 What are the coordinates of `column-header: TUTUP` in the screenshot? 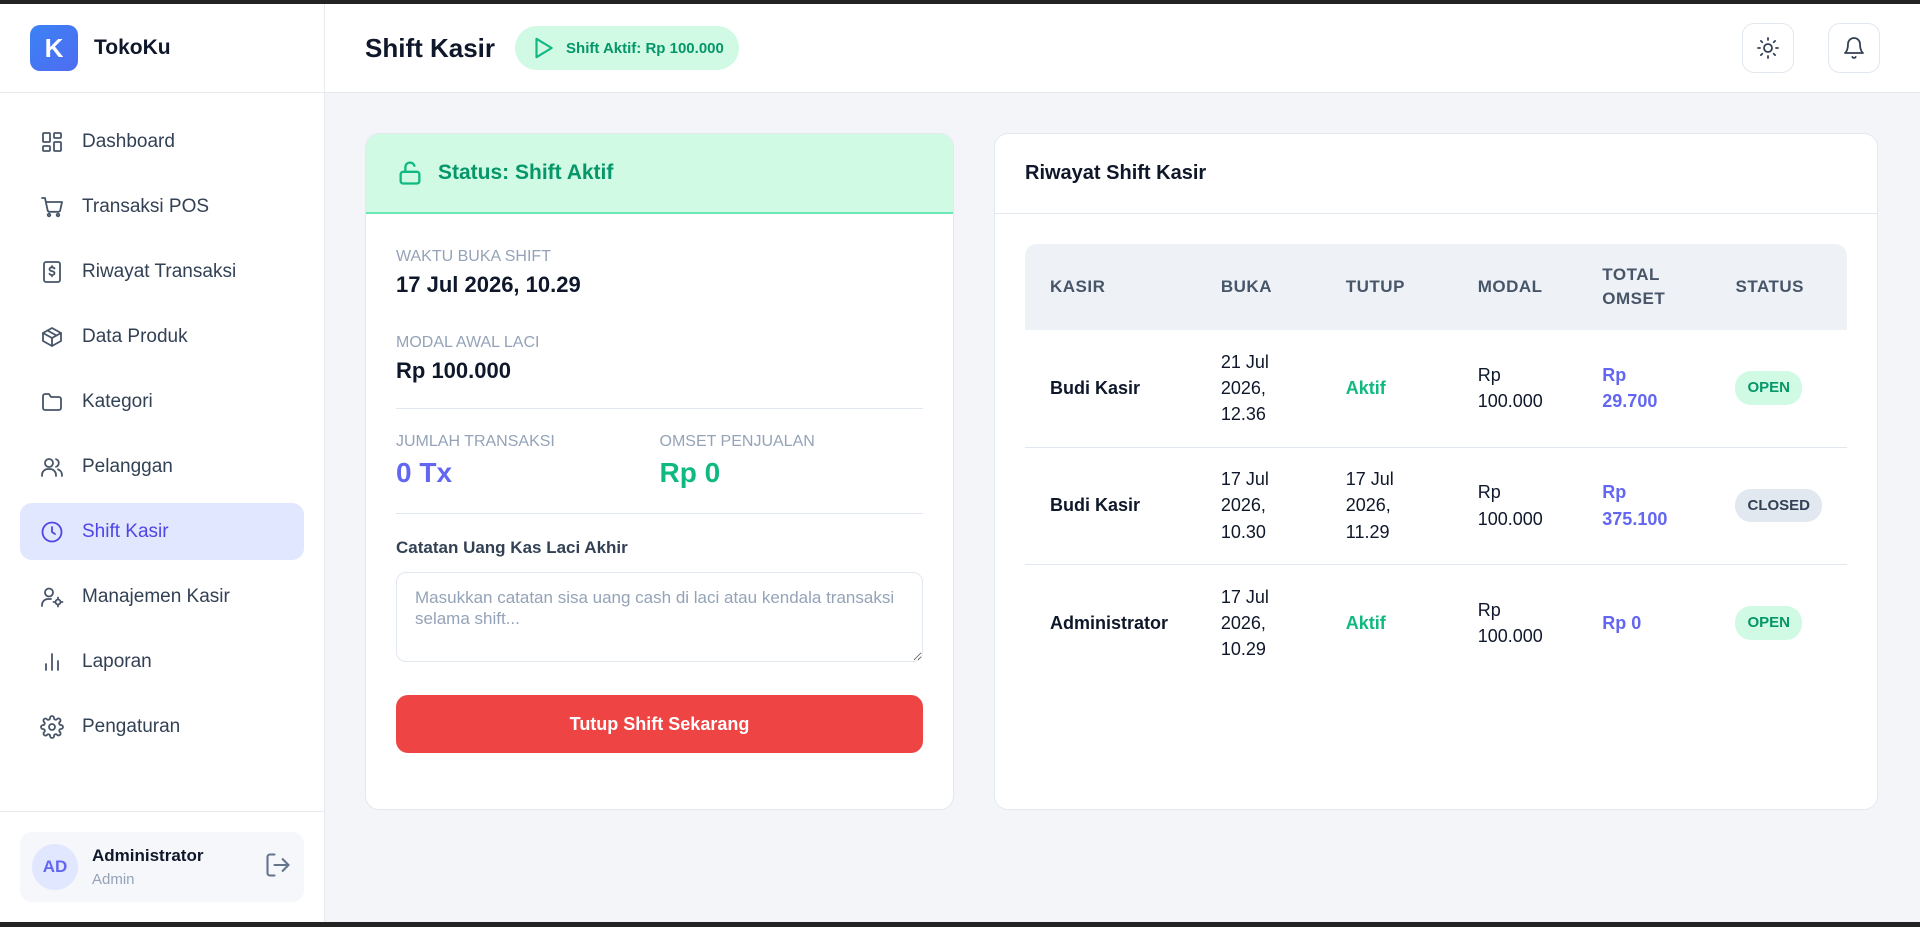 It's located at (1375, 287).